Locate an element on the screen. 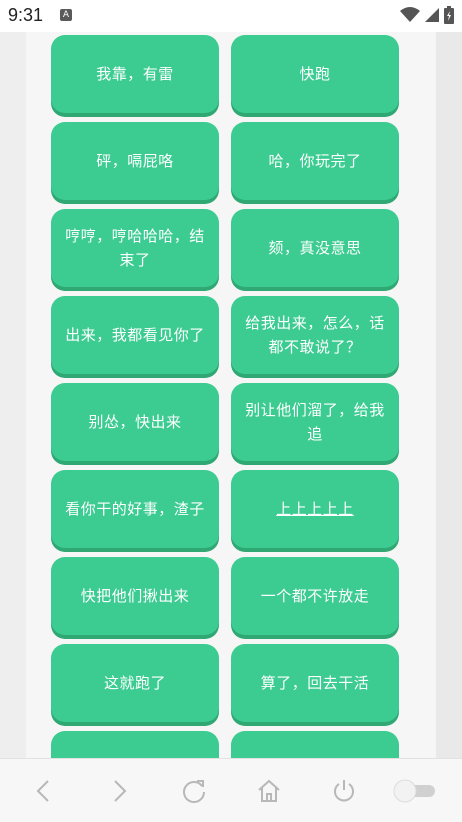 The height and width of the screenshot is (822, 462). button-label: 这就跑了 is located at coordinates (134, 683).